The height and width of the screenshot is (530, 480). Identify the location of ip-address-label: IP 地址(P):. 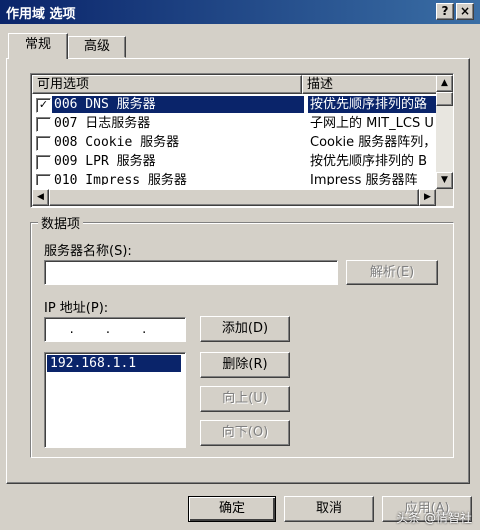
(76, 308).